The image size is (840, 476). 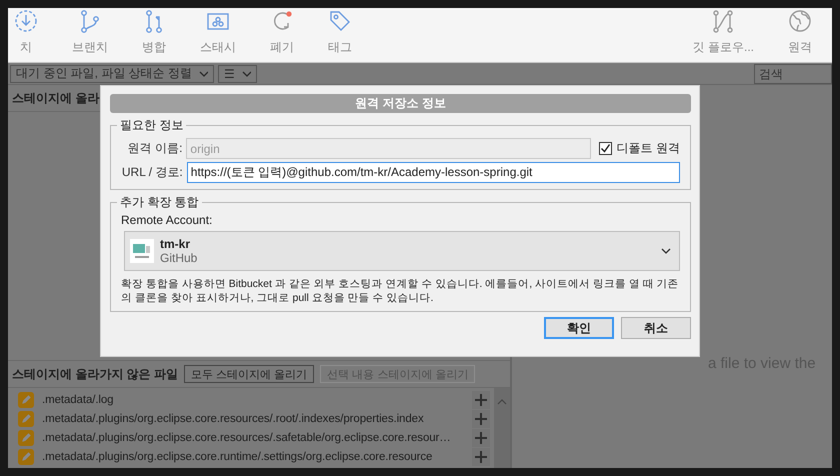 I want to click on panel-title: 스테이지에 올라, so click(x=56, y=98).